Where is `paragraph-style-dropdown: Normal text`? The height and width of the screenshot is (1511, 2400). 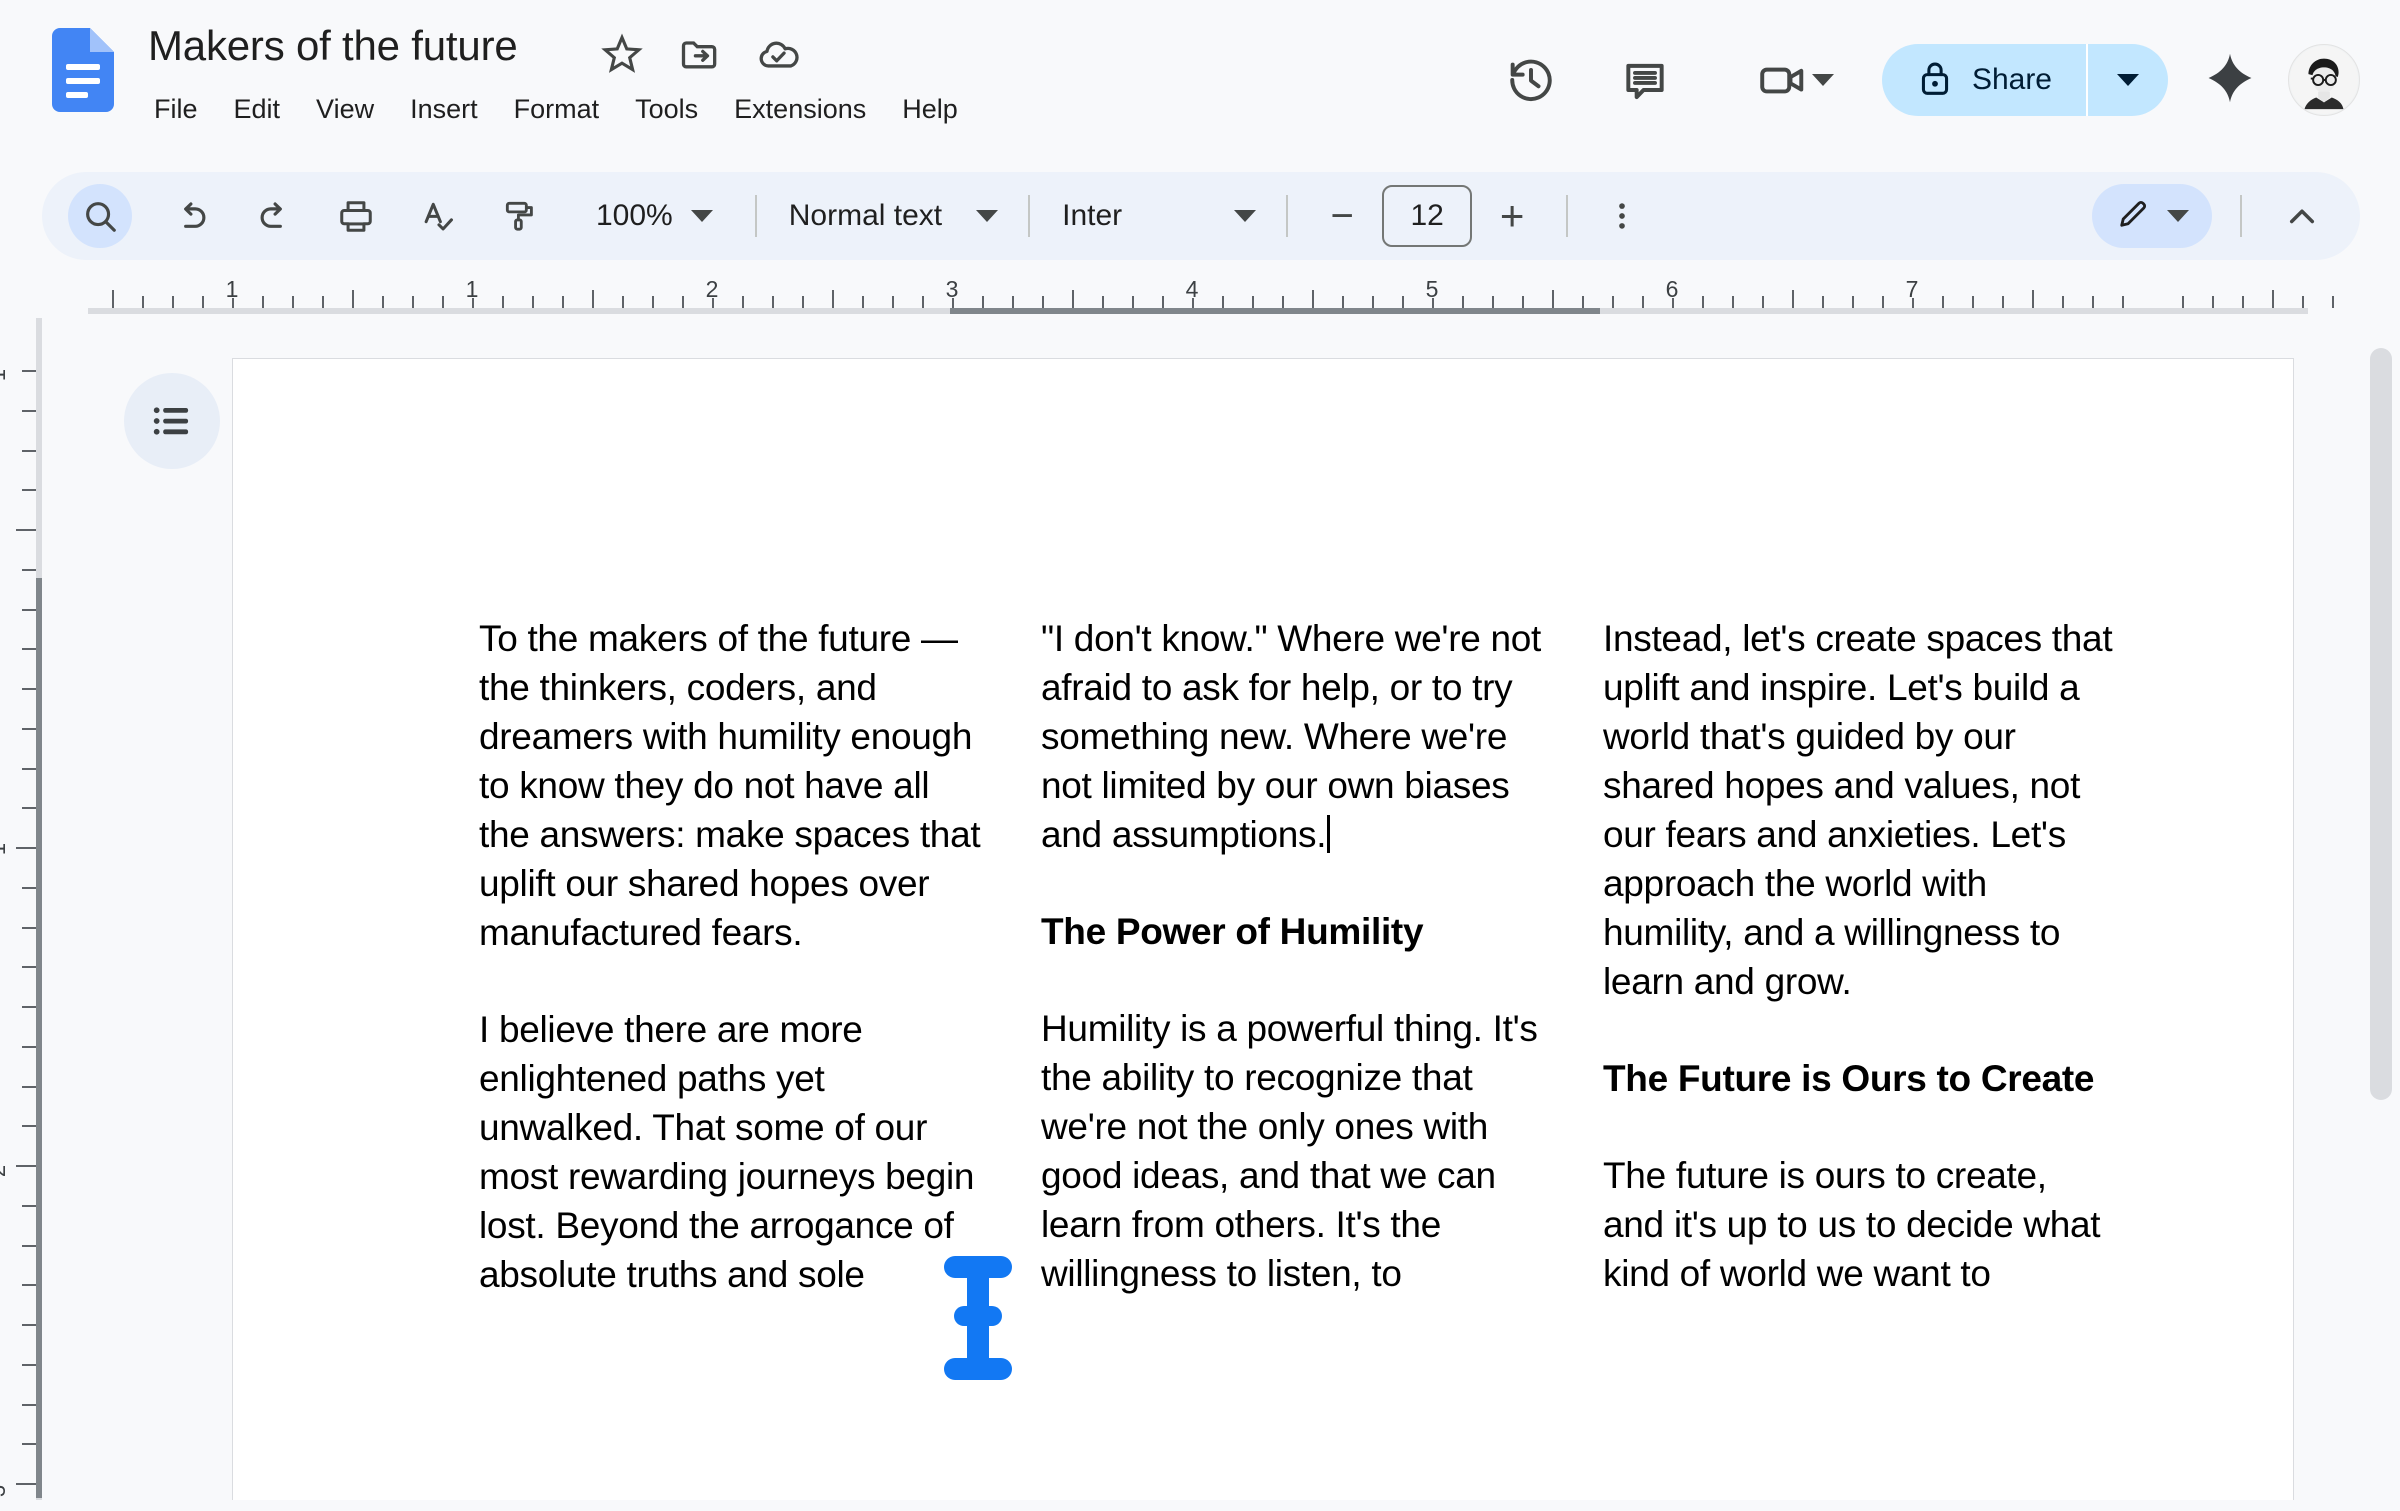 paragraph-style-dropdown: Normal text is located at coordinates (894, 216).